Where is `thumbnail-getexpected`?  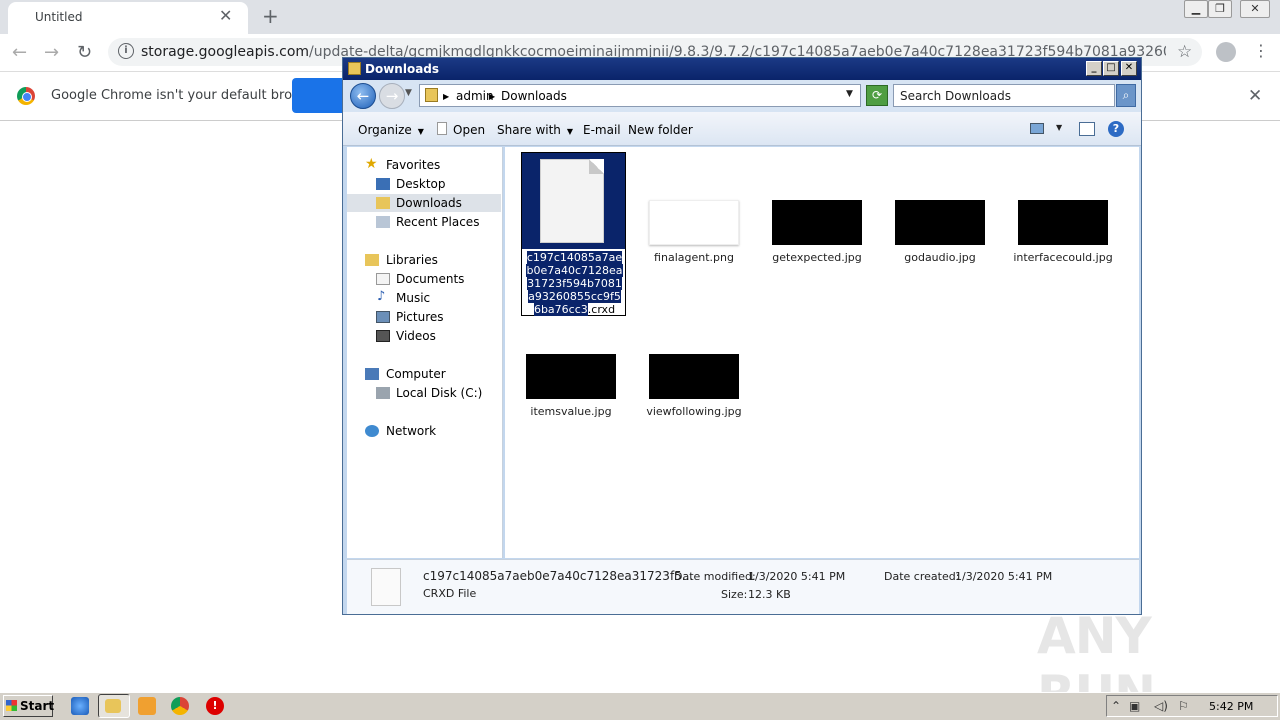
thumbnail-getexpected is located at coordinates (817, 222).